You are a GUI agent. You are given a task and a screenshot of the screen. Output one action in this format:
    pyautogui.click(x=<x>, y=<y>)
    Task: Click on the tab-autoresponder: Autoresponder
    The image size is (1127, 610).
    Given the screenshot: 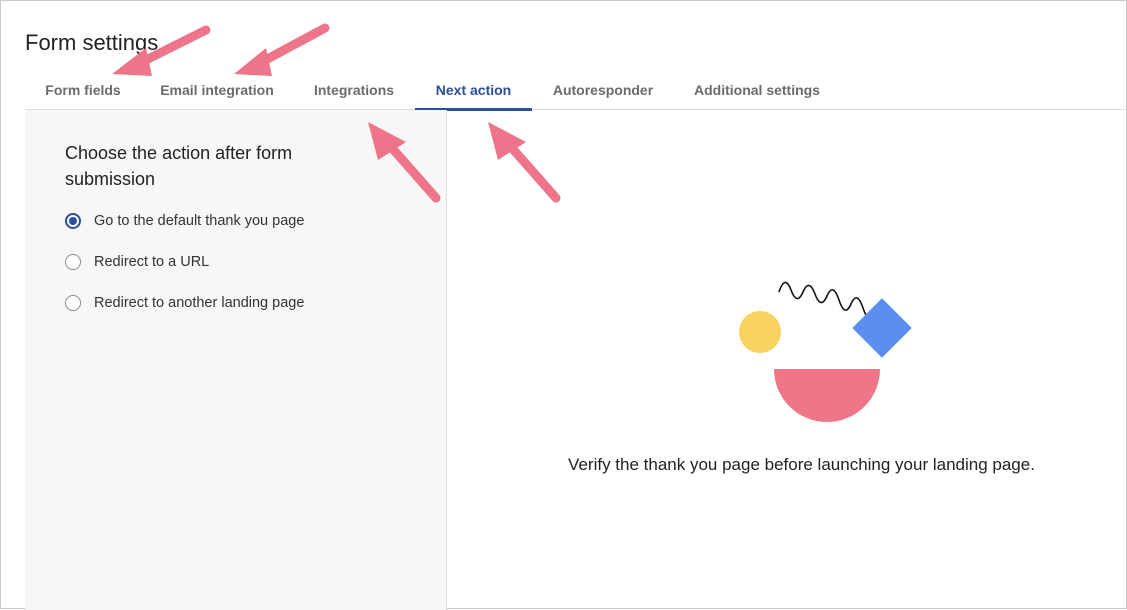 What is the action you would take?
    pyautogui.click(x=603, y=90)
    